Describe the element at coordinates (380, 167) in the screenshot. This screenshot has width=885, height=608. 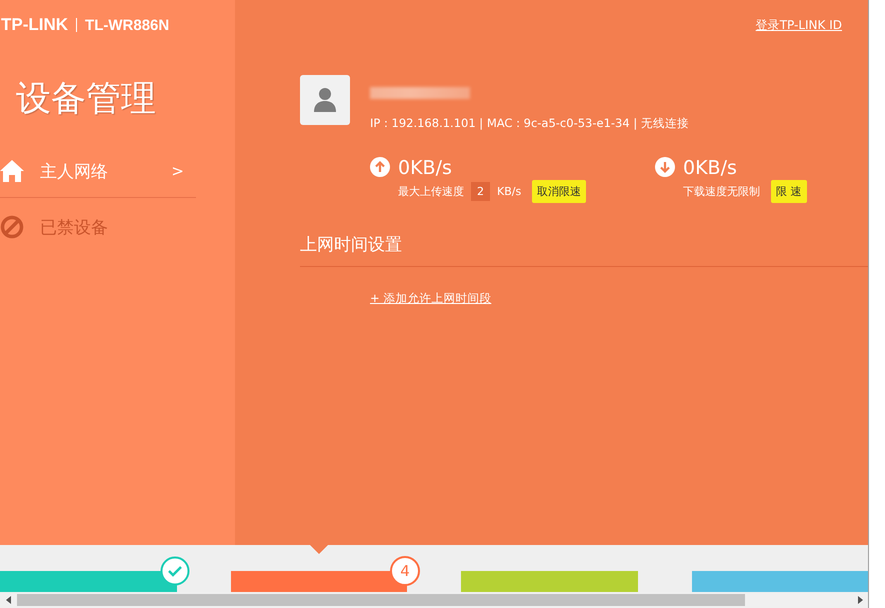
I see `upload-icon` at that location.